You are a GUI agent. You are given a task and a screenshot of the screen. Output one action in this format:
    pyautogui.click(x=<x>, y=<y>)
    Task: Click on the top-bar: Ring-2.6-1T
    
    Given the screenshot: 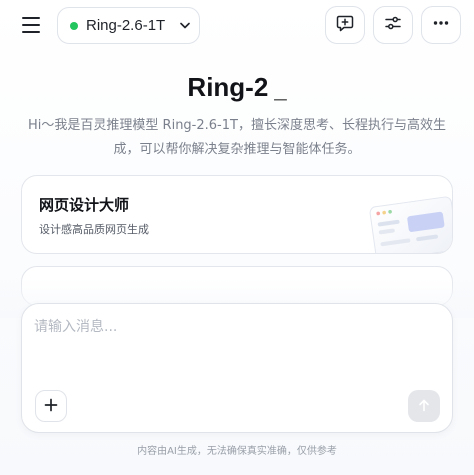 What is the action you would take?
    pyautogui.click(x=237, y=26)
    